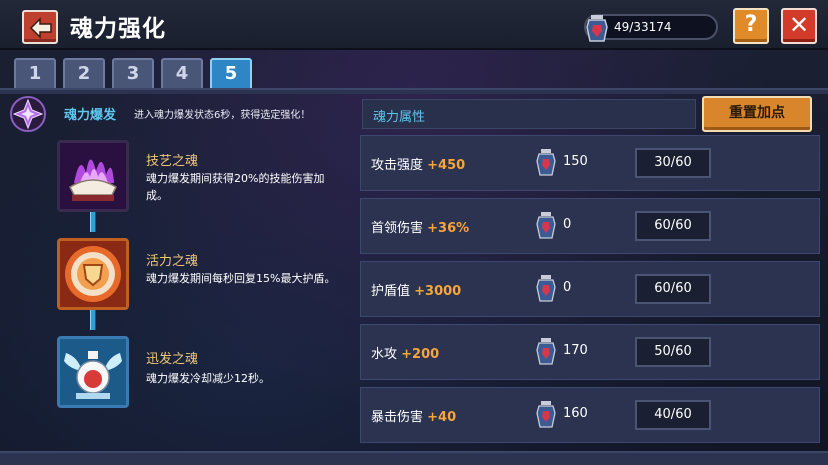  I want to click on attribute-name: 水攻 +200, so click(405, 354).